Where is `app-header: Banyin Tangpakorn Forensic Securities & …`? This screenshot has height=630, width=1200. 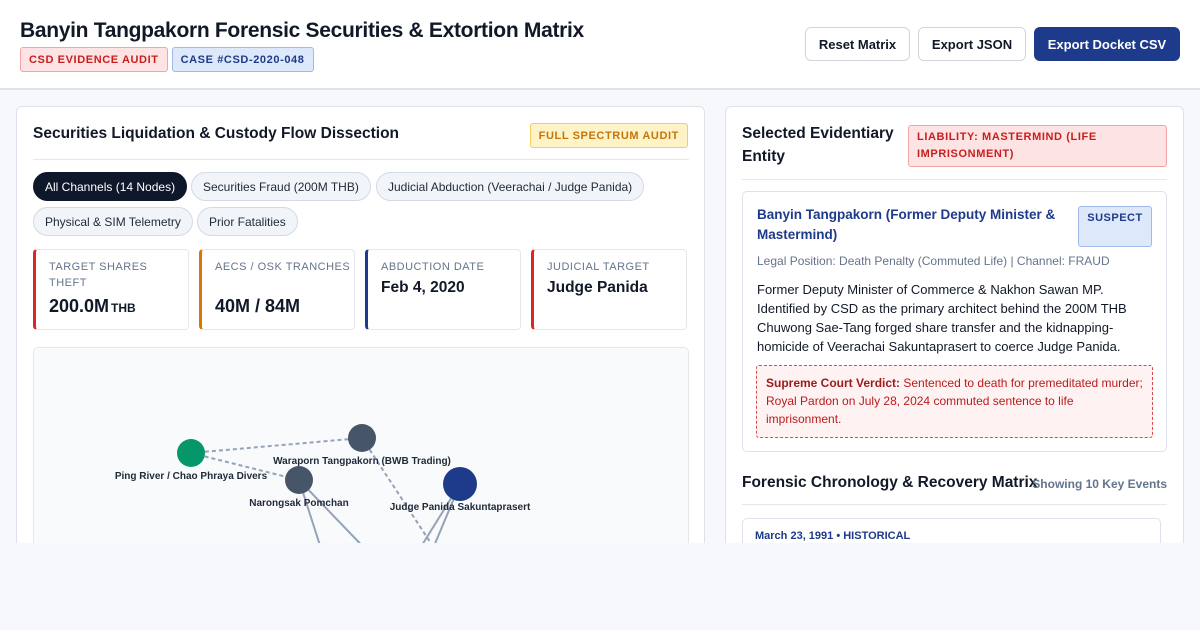 app-header: Banyin Tangpakorn Forensic Securities & … is located at coordinates (600, 45).